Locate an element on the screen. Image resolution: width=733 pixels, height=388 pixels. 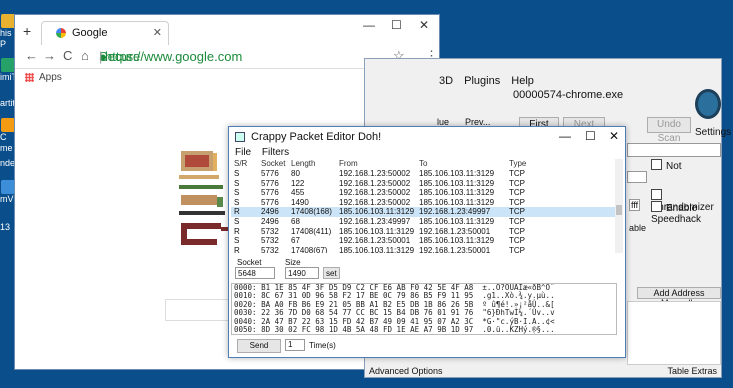
teamviewer-icon is located at coordinates (8, 187).